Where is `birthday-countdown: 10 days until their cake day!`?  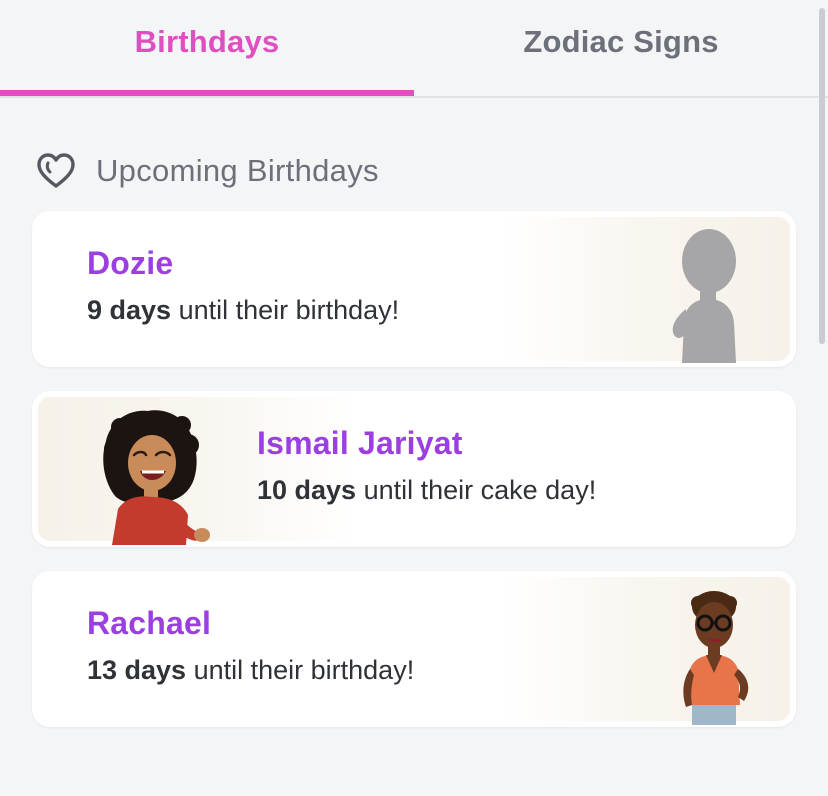
birthday-countdown: 10 days until their cake day! is located at coordinates (426, 490).